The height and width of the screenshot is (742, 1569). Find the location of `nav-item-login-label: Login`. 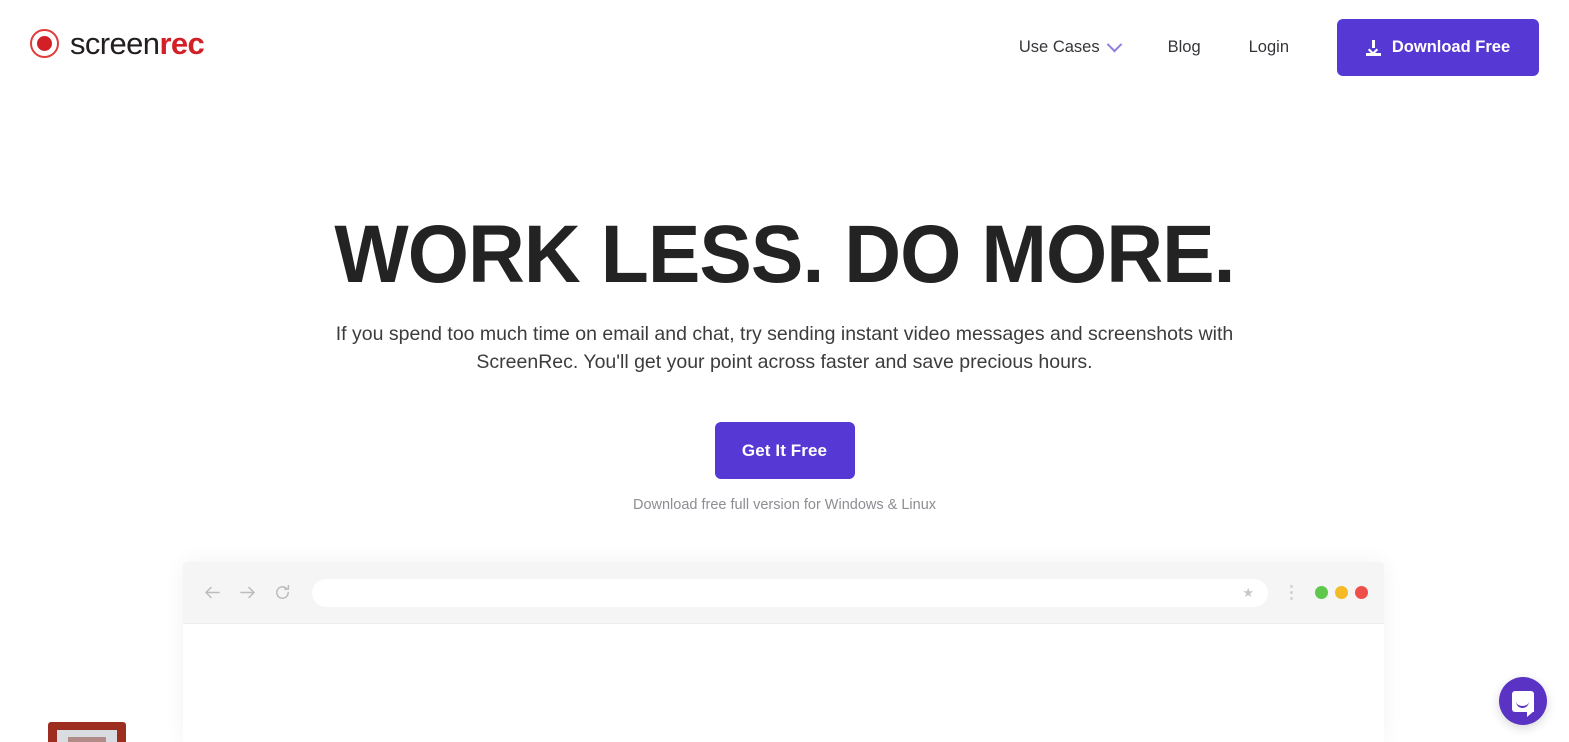

nav-item-login-label: Login is located at coordinates (1268, 47).